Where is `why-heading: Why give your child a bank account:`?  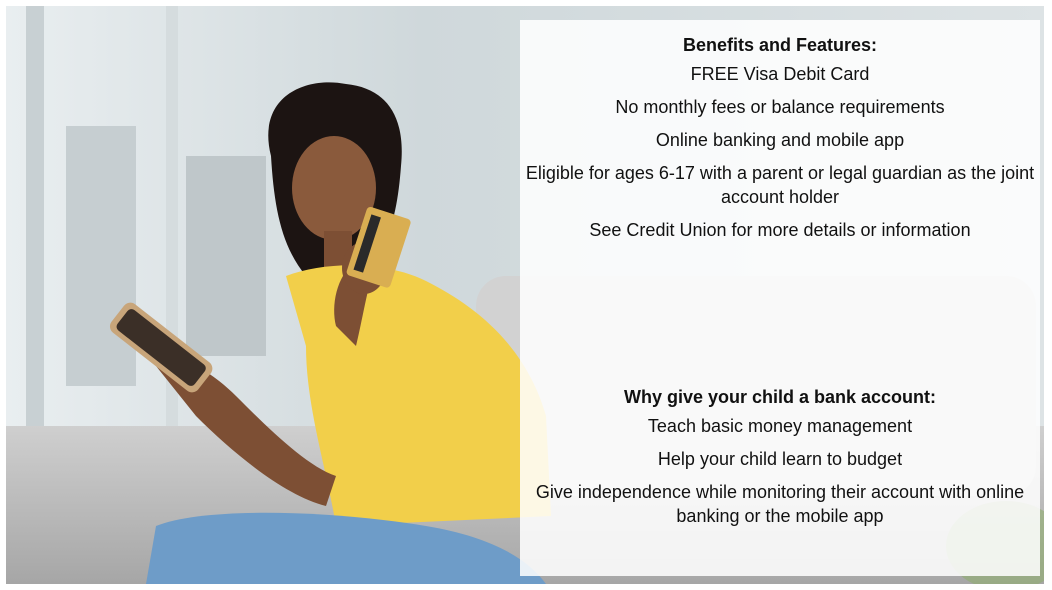
why-heading: Why give your child a bank account: is located at coordinates (780, 397).